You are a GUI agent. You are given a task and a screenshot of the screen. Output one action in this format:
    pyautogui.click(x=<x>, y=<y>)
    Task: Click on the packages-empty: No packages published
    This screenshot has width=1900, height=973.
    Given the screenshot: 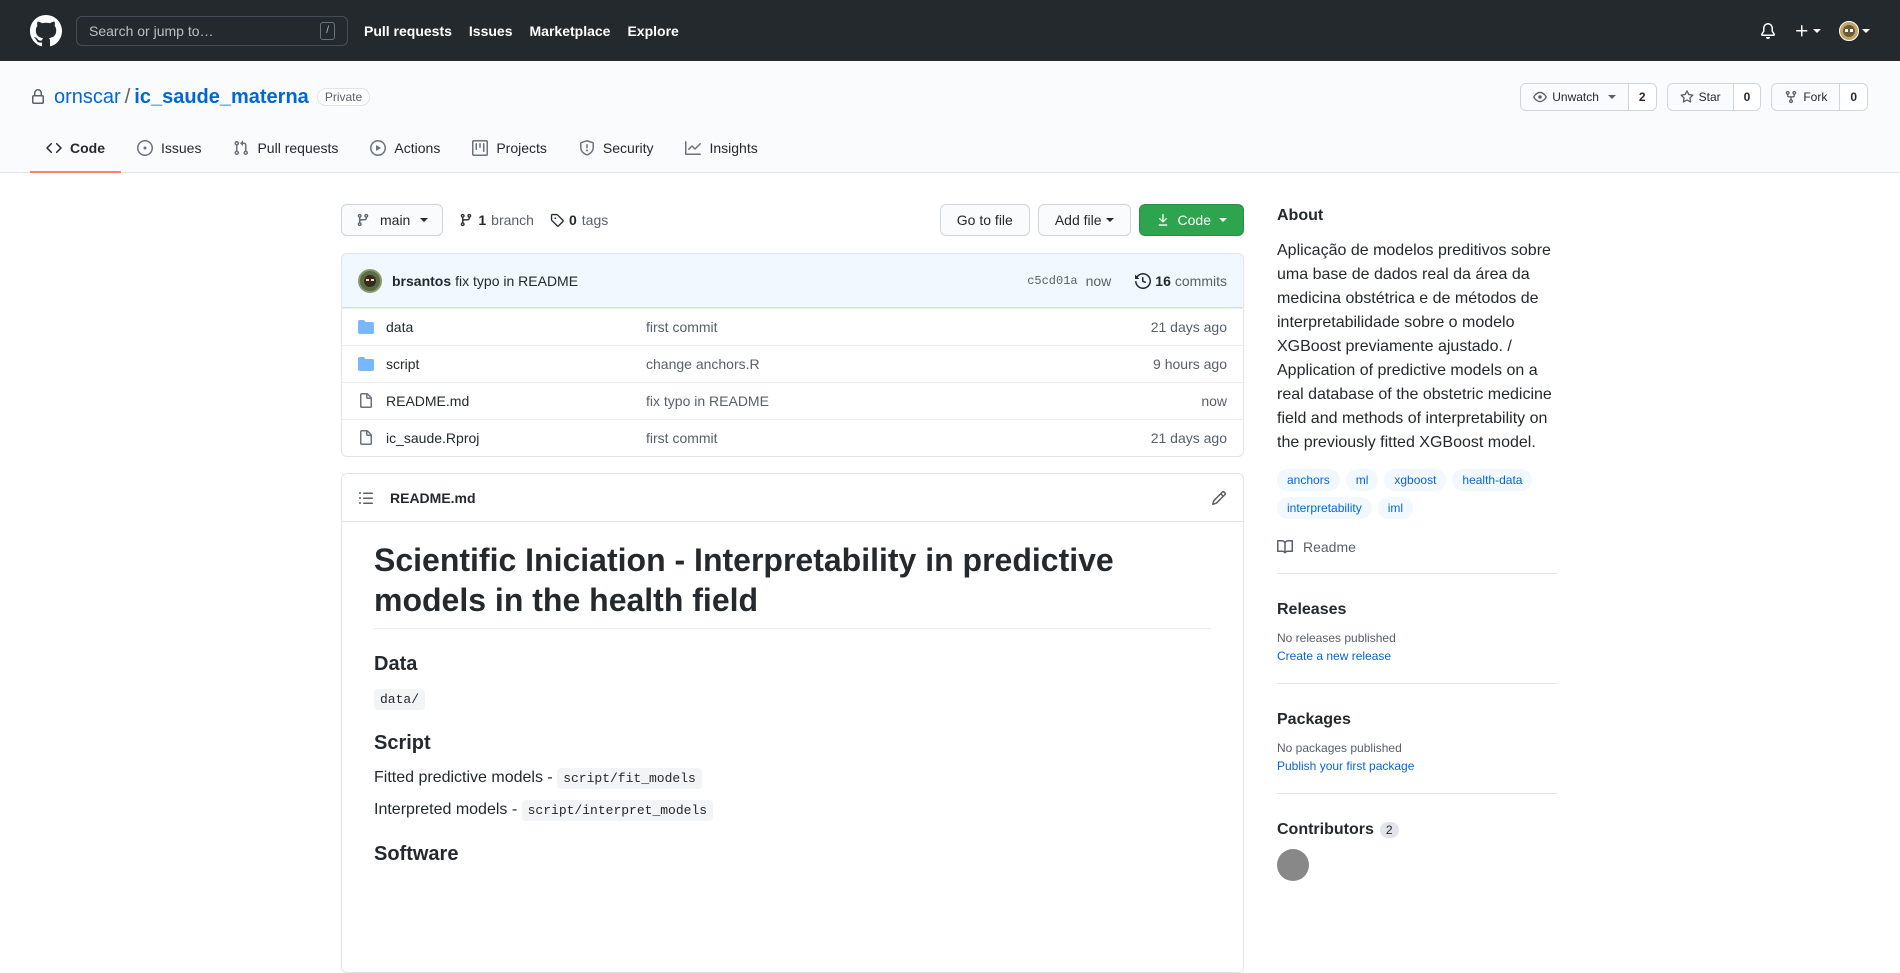 What is the action you would take?
    pyautogui.click(x=1339, y=748)
    